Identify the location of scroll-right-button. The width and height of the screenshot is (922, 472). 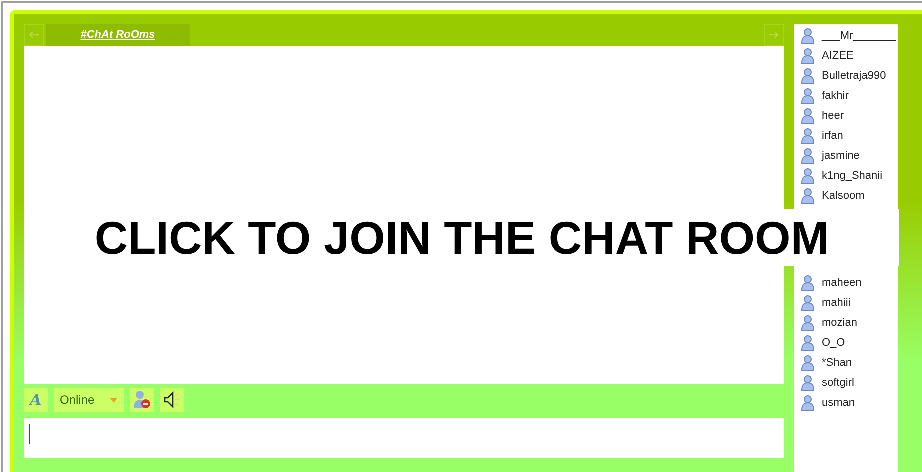
(774, 35).